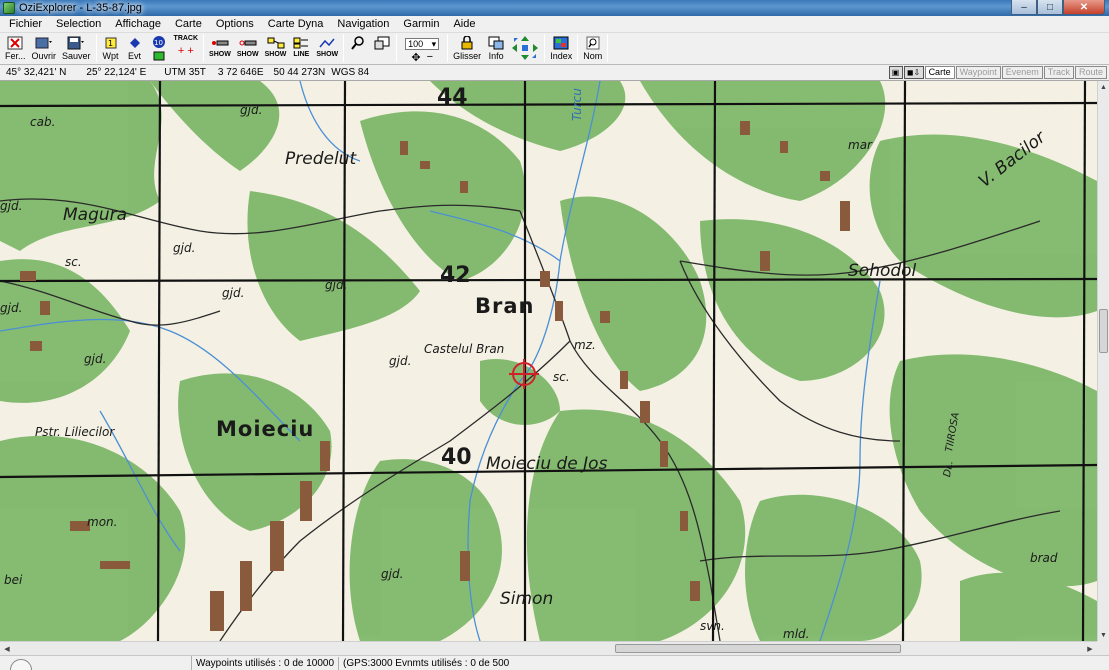 This screenshot has width=1109, height=670. What do you see at coordinates (400, 361) in the screenshot?
I see `map-label-gjd-5: gjd.` at bounding box center [400, 361].